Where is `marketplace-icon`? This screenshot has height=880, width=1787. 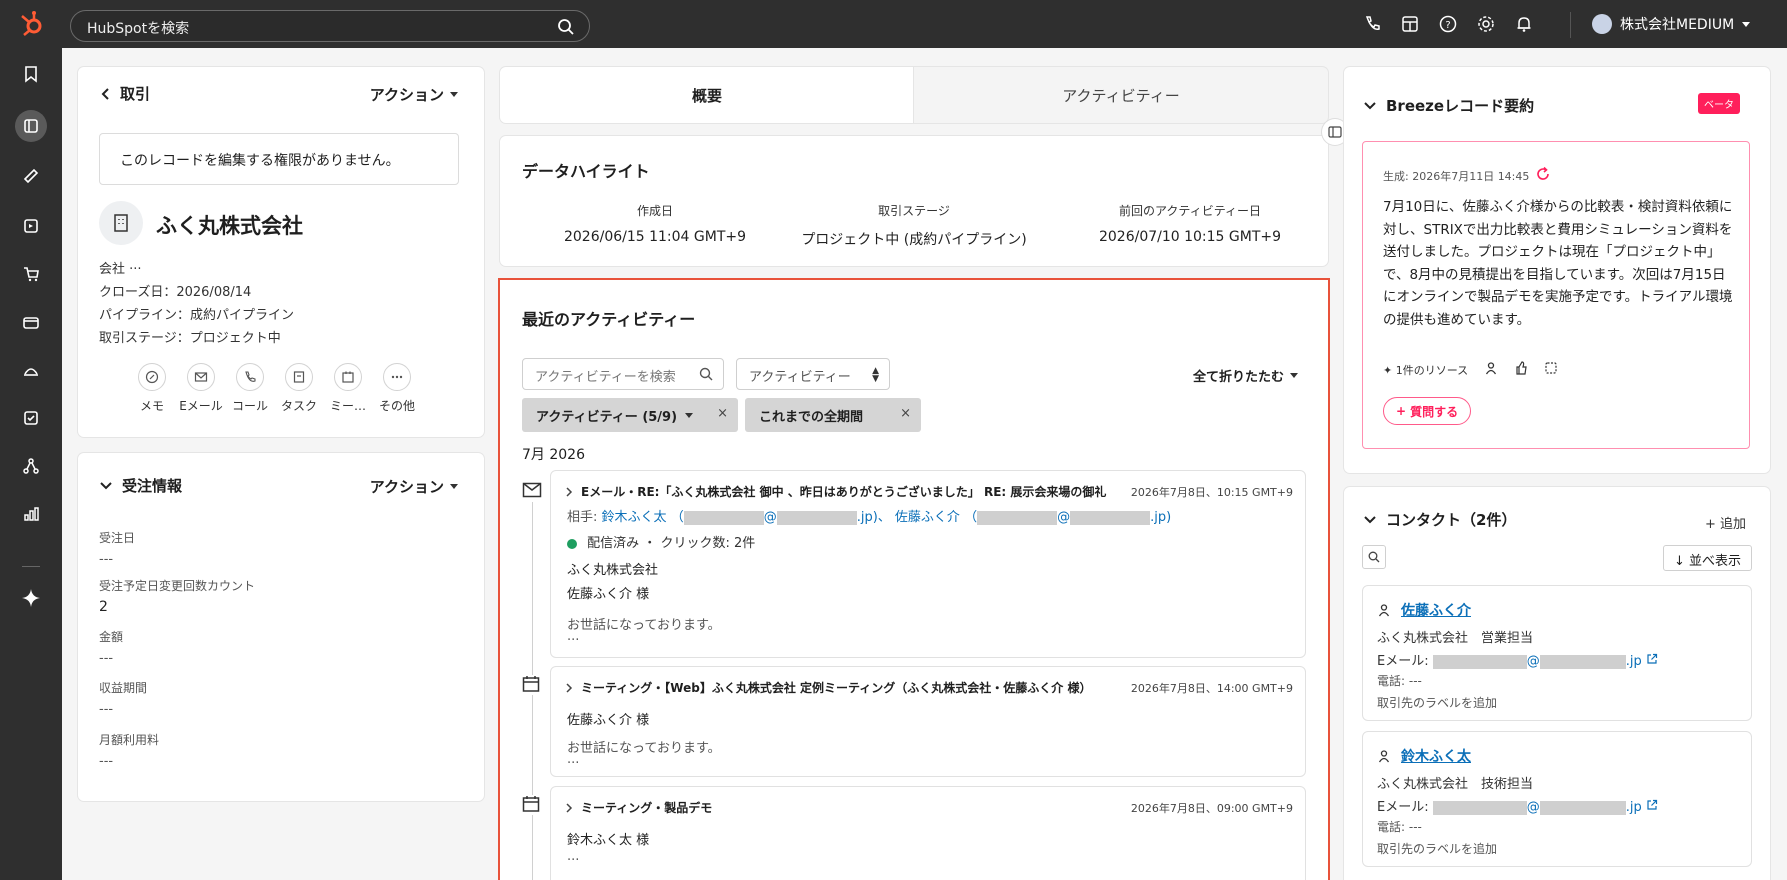 marketplace-icon is located at coordinates (1410, 24).